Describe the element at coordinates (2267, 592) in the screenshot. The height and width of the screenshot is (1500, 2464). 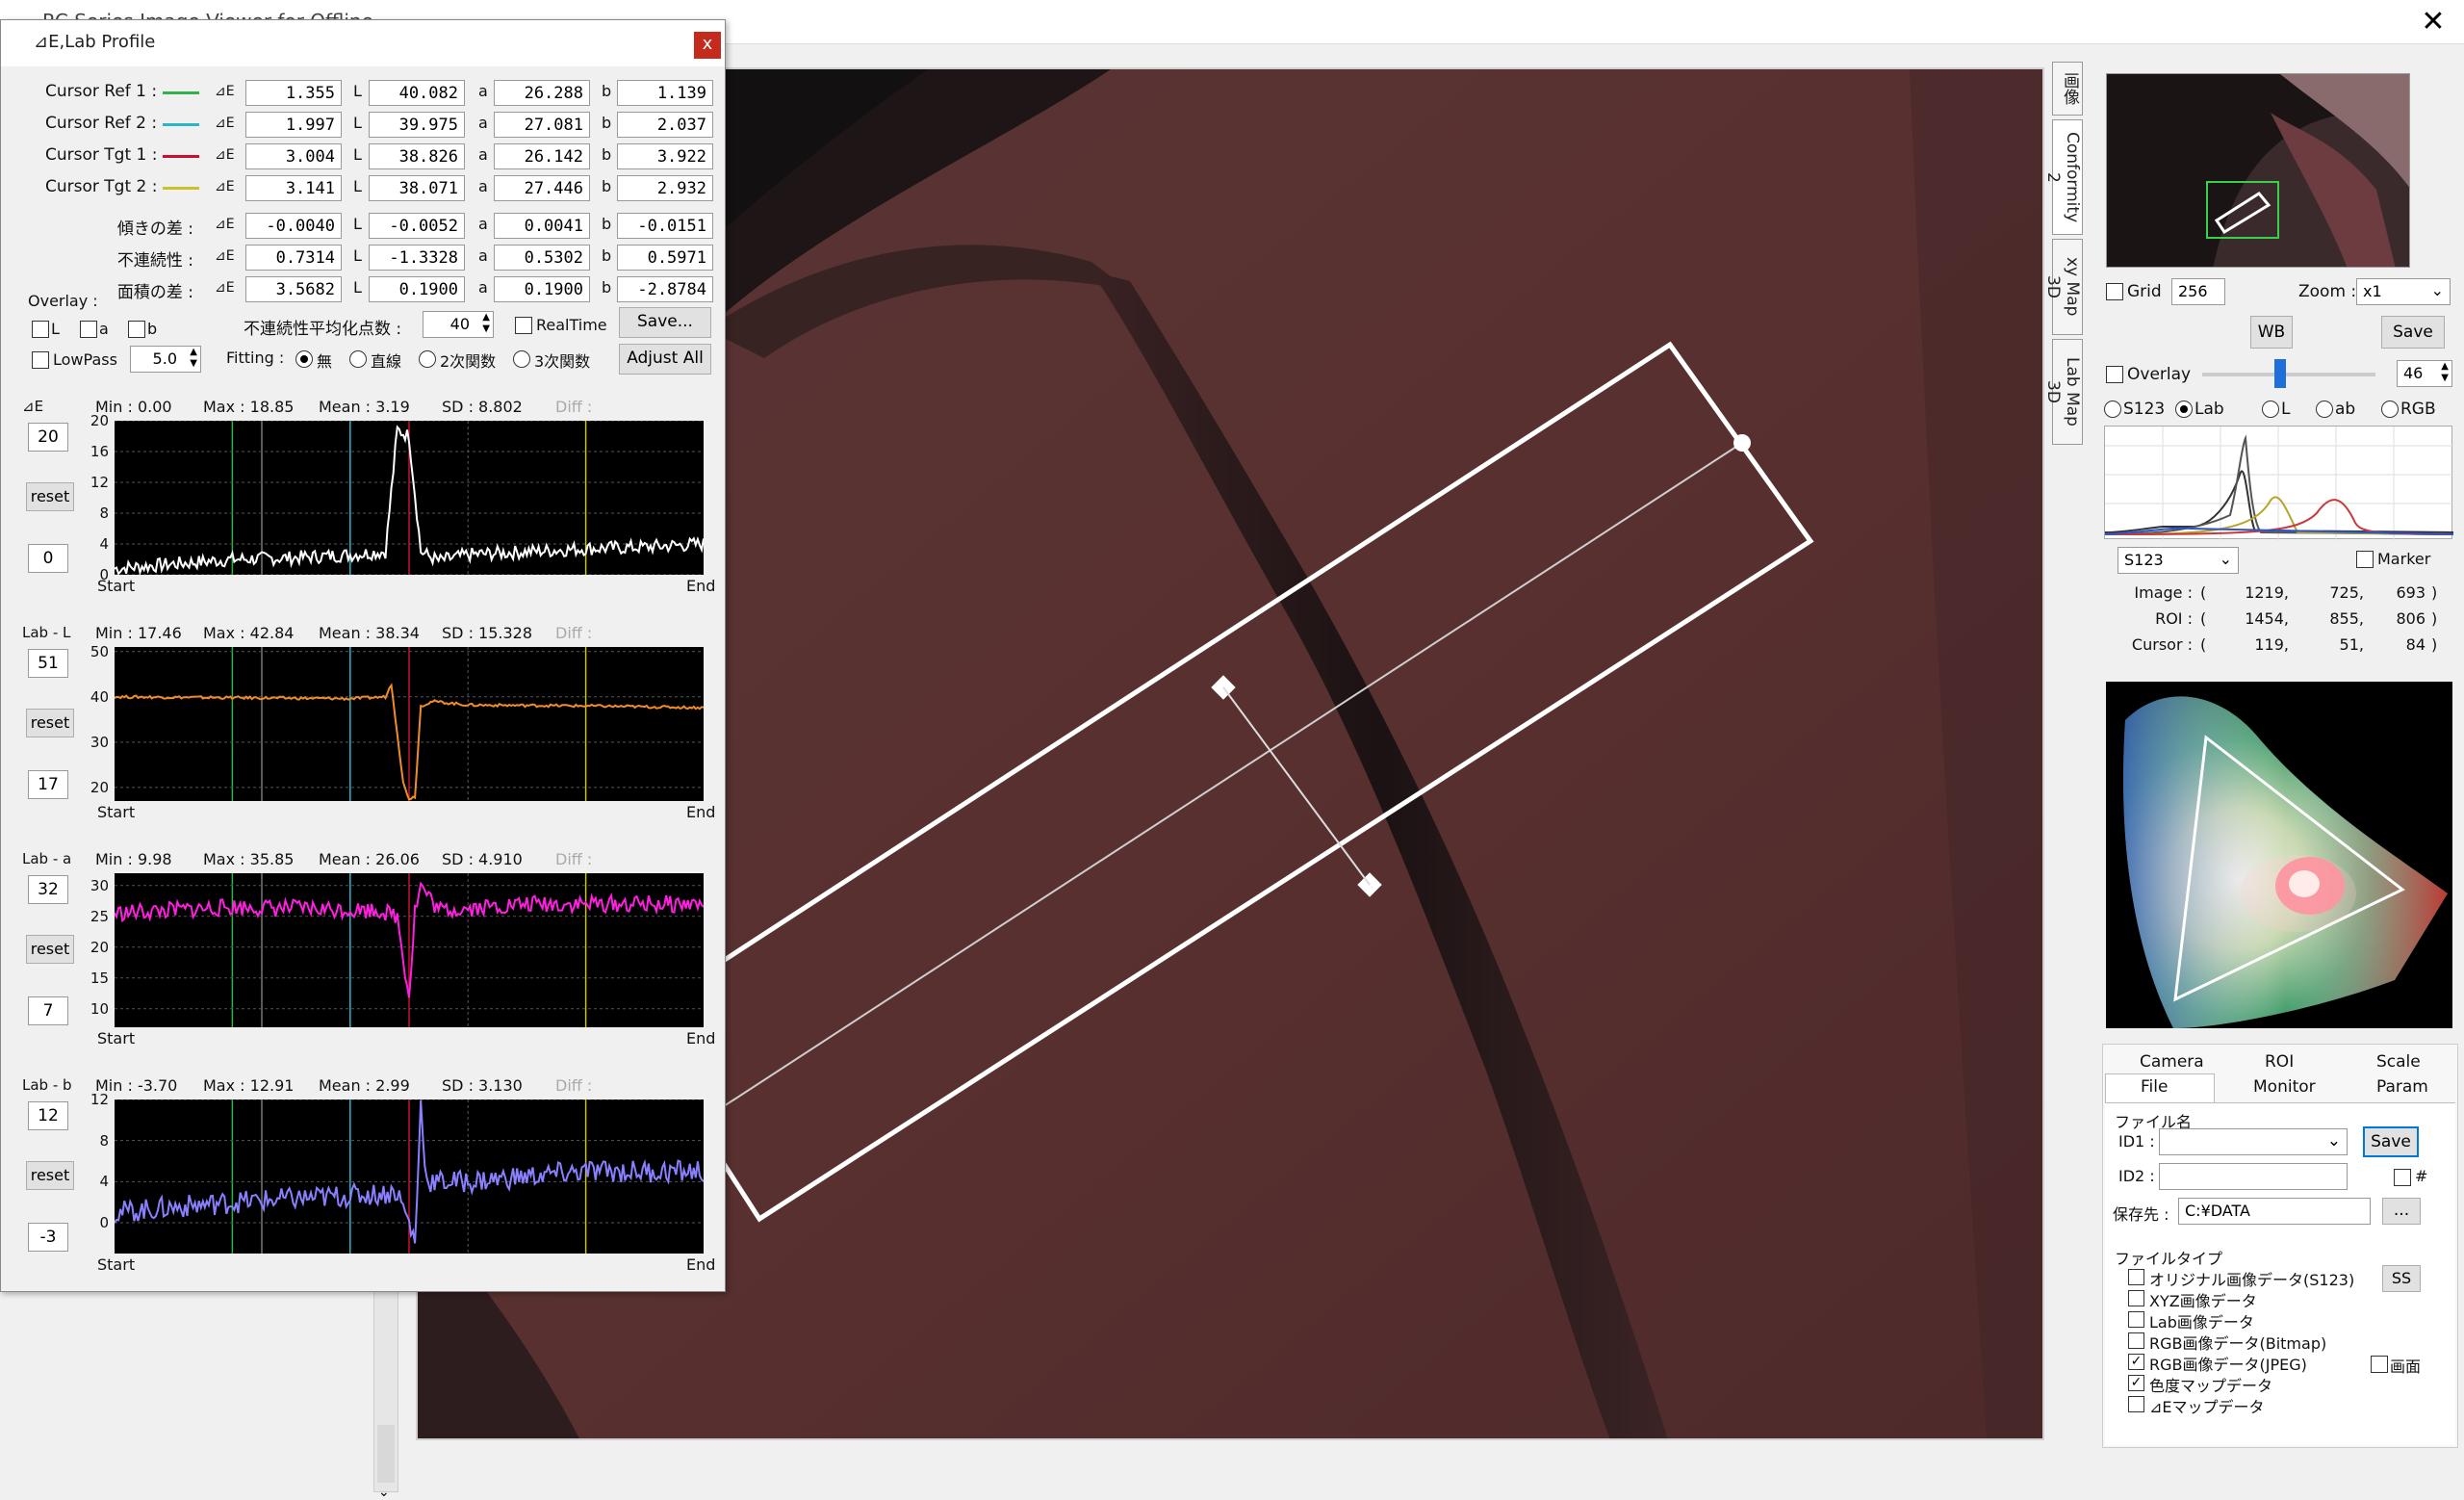
I see `readout-v1: 1219,` at that location.